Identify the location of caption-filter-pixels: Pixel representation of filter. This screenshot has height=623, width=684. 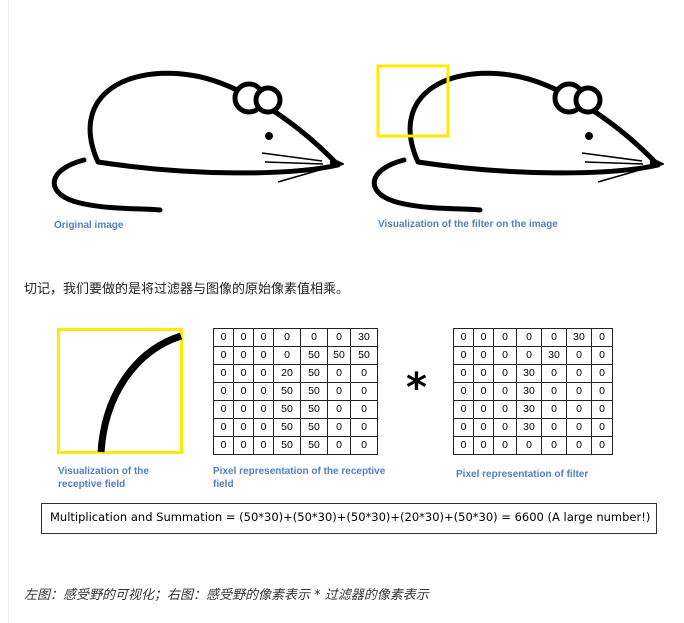
(522, 474).